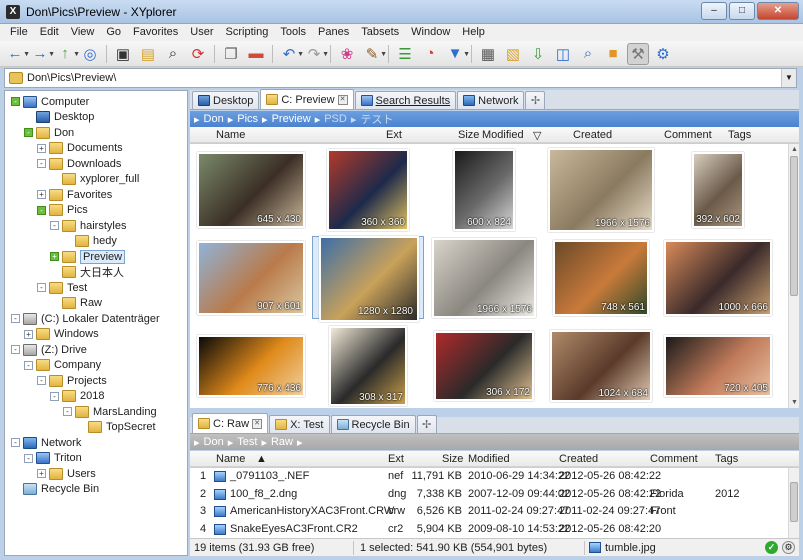  What do you see at coordinates (226, 100) in the screenshot?
I see `upper-tab: Desktop` at bounding box center [226, 100].